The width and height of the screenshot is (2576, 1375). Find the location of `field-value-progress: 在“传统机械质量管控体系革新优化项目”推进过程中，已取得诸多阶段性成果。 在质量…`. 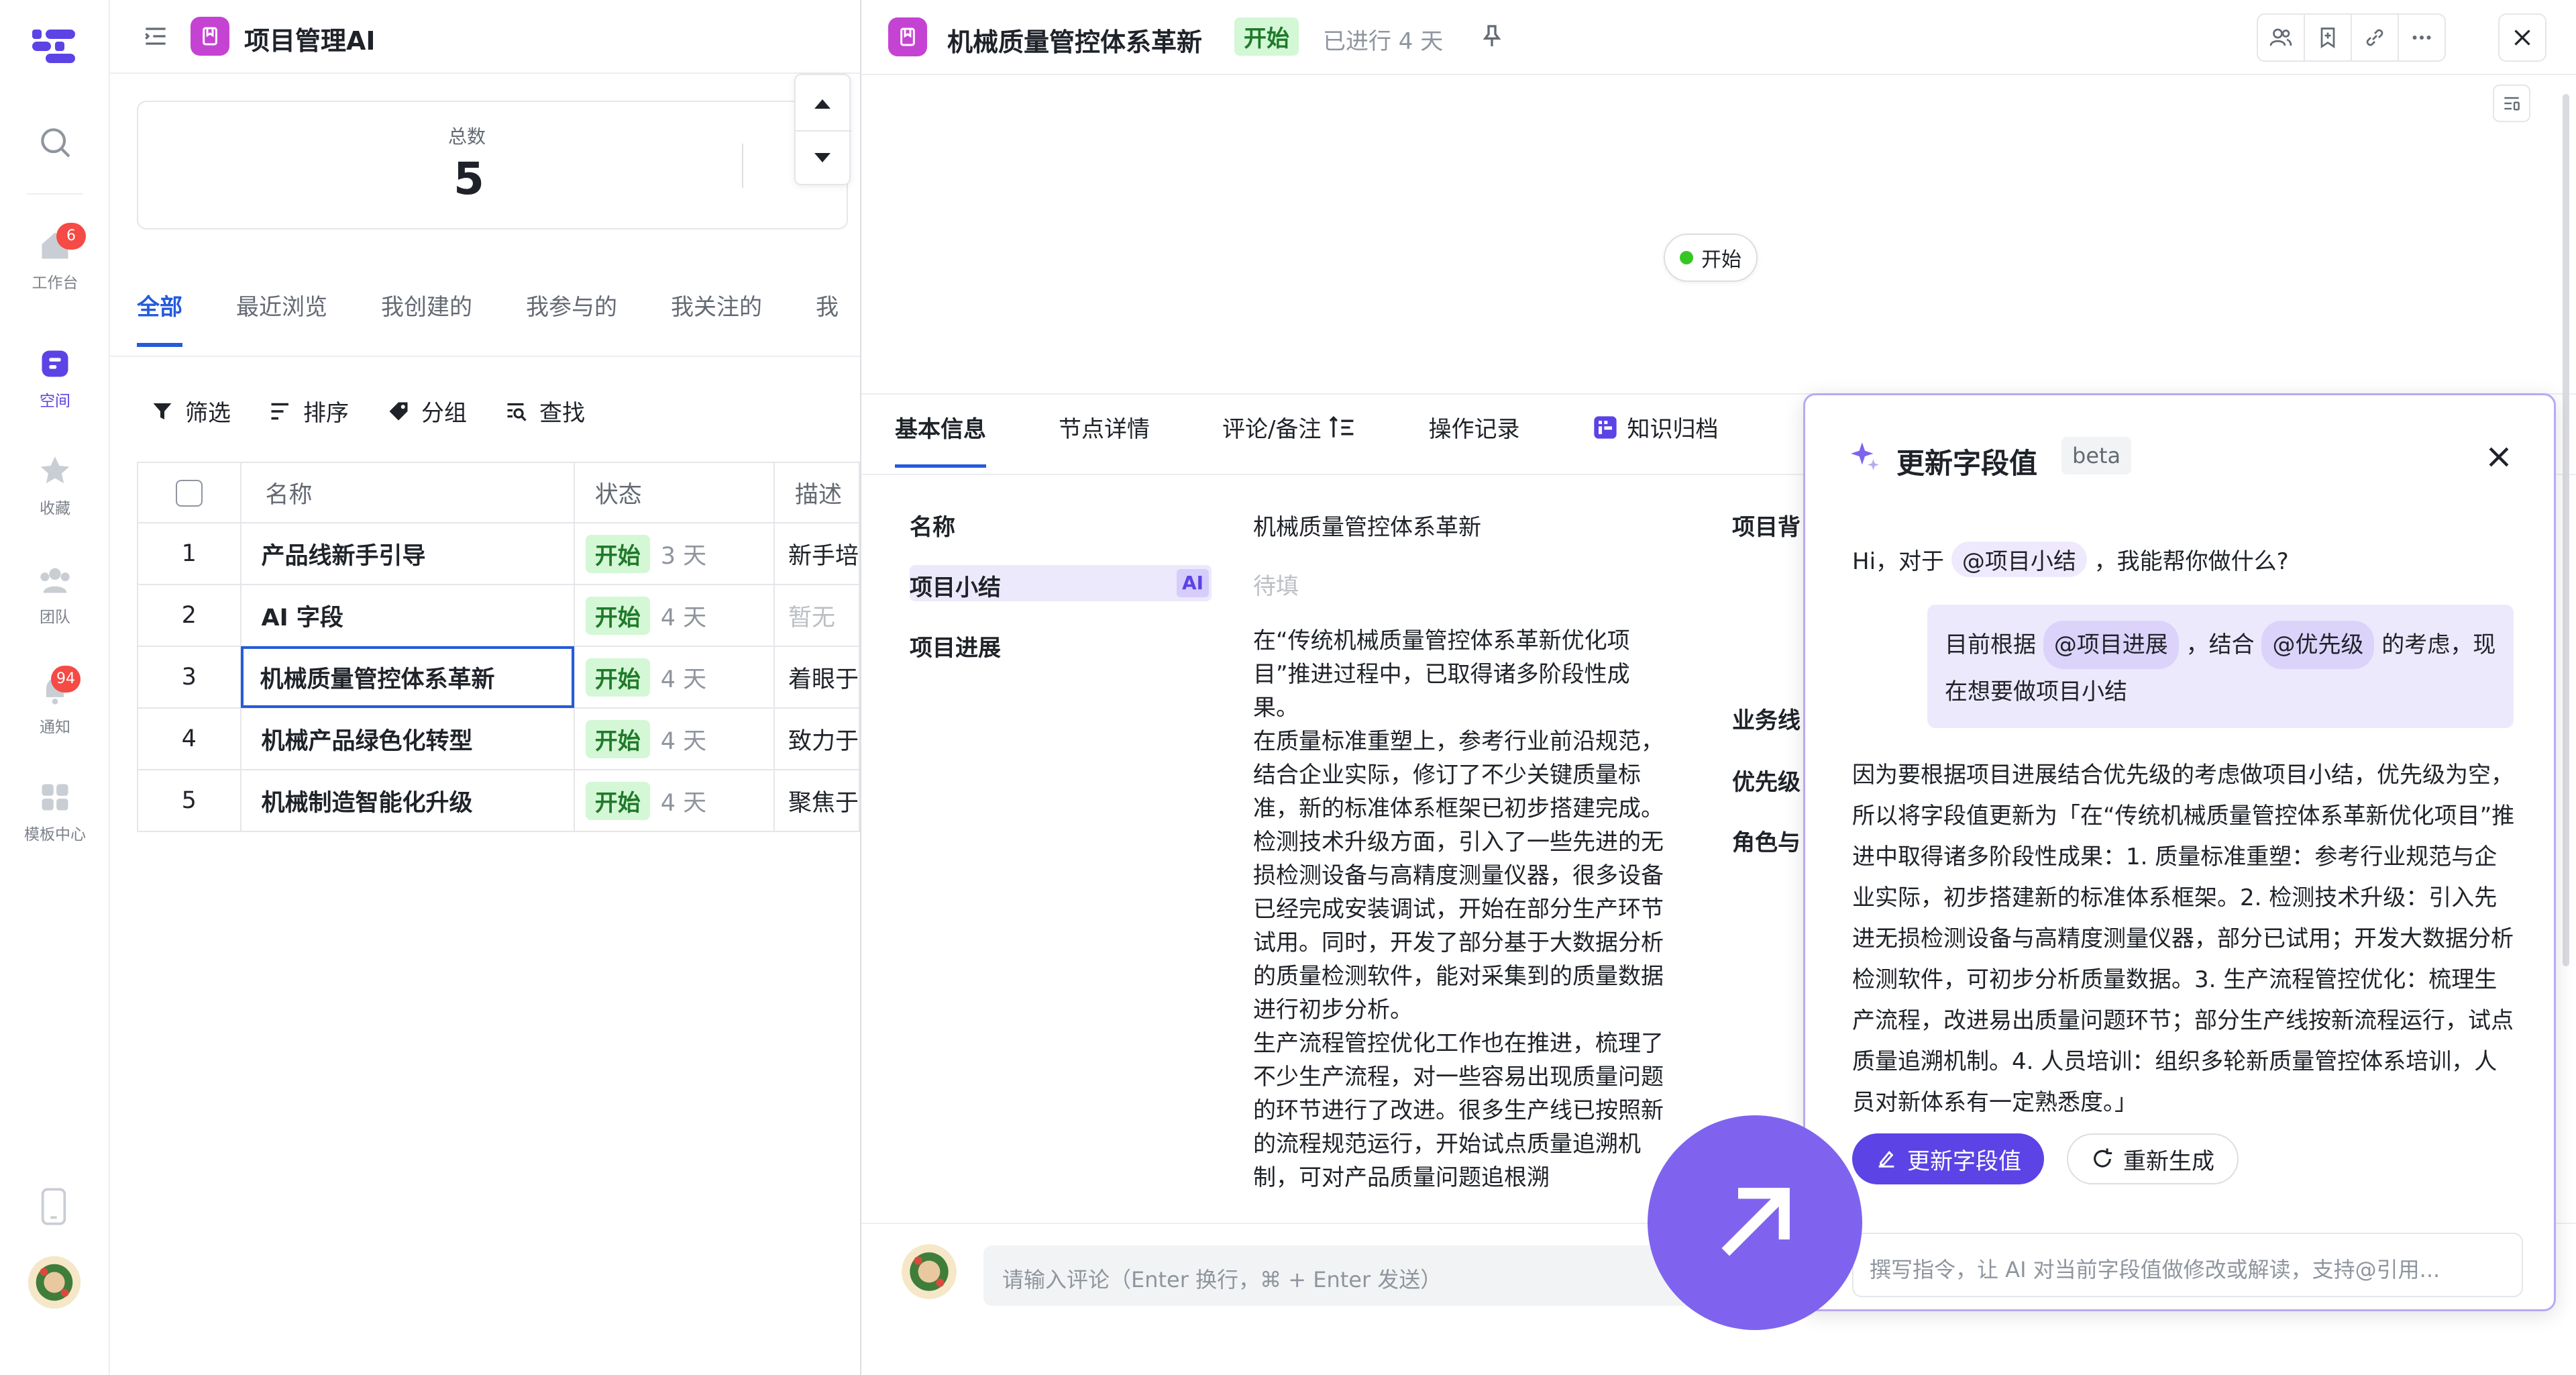

field-value-progress: 在“传统机械质量管控体系革新优化项目”推进过程中，已取得诸多阶段性成果。 在质量… is located at coordinates (1461, 926).